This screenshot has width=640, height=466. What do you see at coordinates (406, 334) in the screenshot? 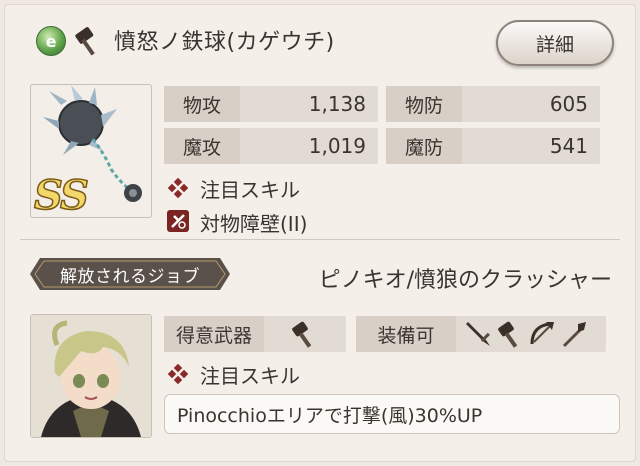
I see `equippable-label: 装備可` at bounding box center [406, 334].